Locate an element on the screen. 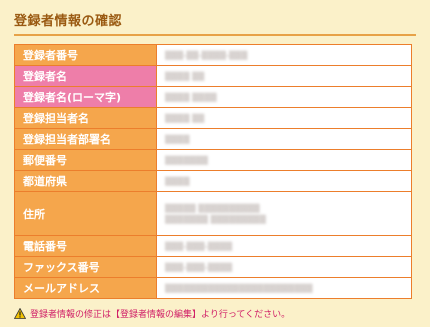  prefecture-value: ▒▒▒▒ is located at coordinates (284, 181).